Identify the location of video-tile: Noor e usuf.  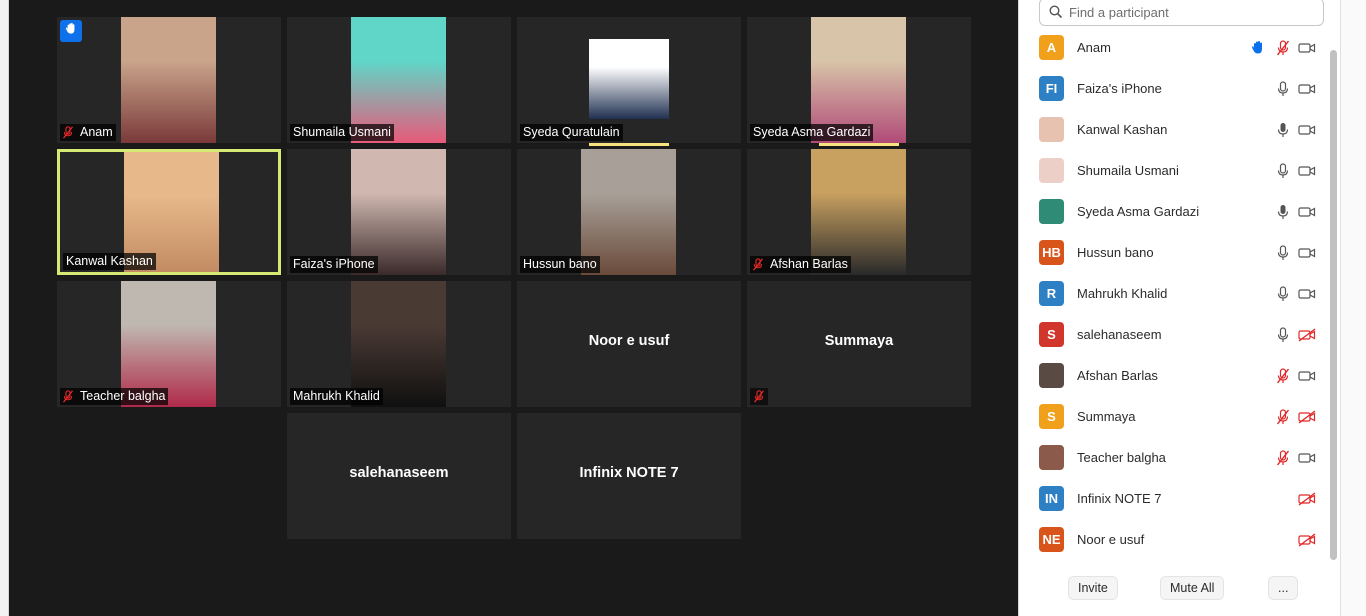
(629, 344).